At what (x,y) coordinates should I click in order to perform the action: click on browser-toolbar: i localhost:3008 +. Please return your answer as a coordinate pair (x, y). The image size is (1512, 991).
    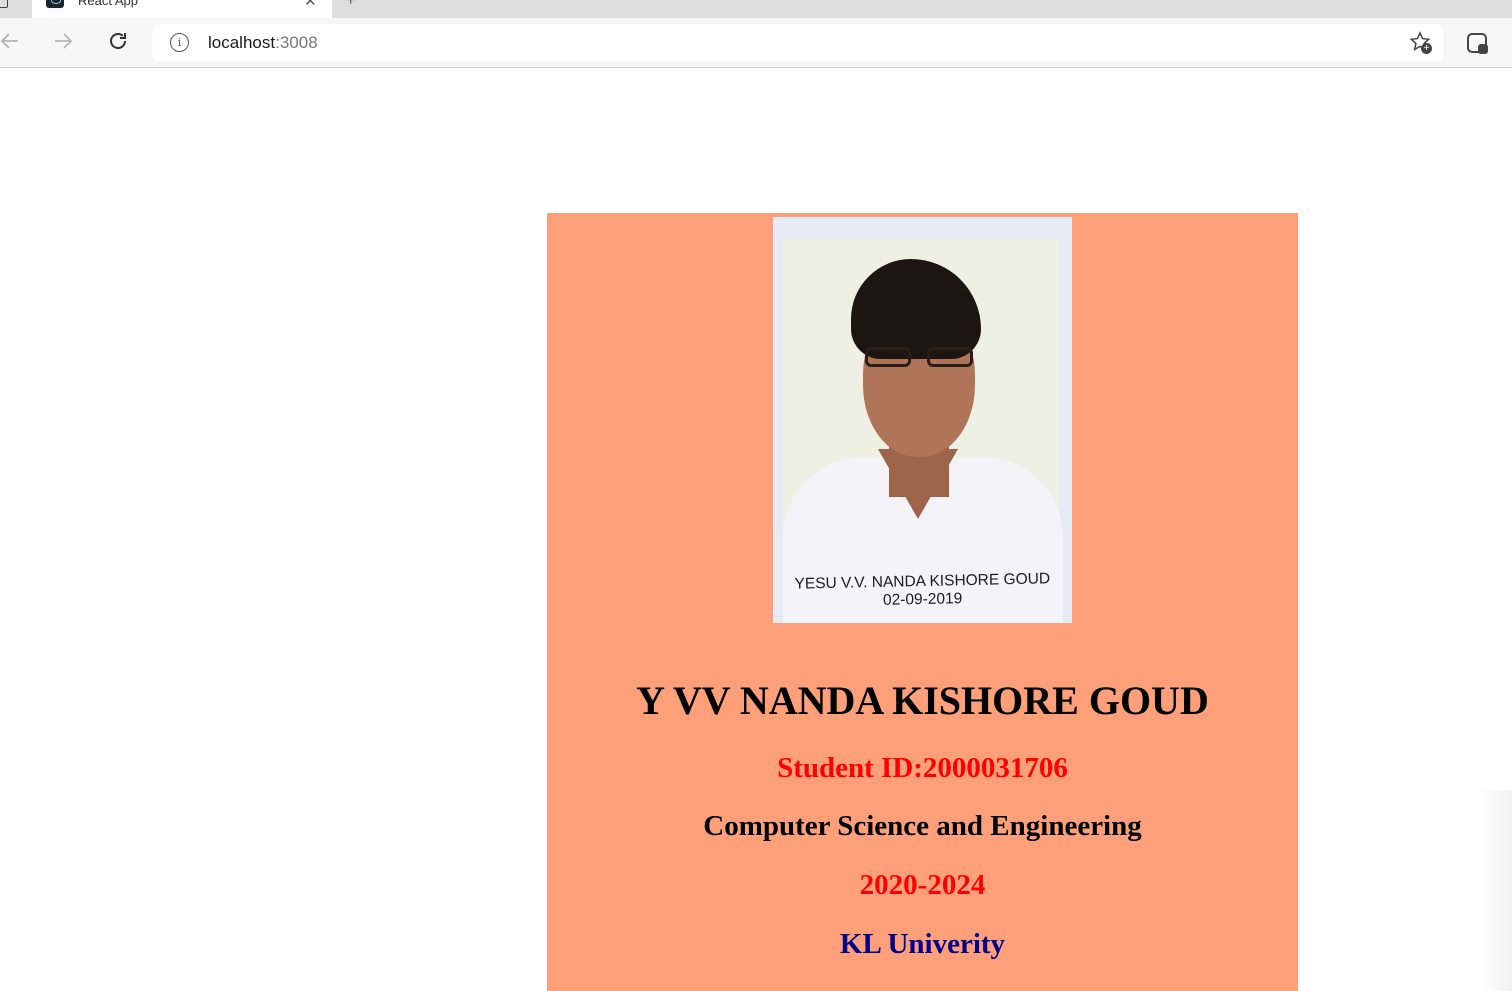
    Looking at the image, I should click on (756, 43).